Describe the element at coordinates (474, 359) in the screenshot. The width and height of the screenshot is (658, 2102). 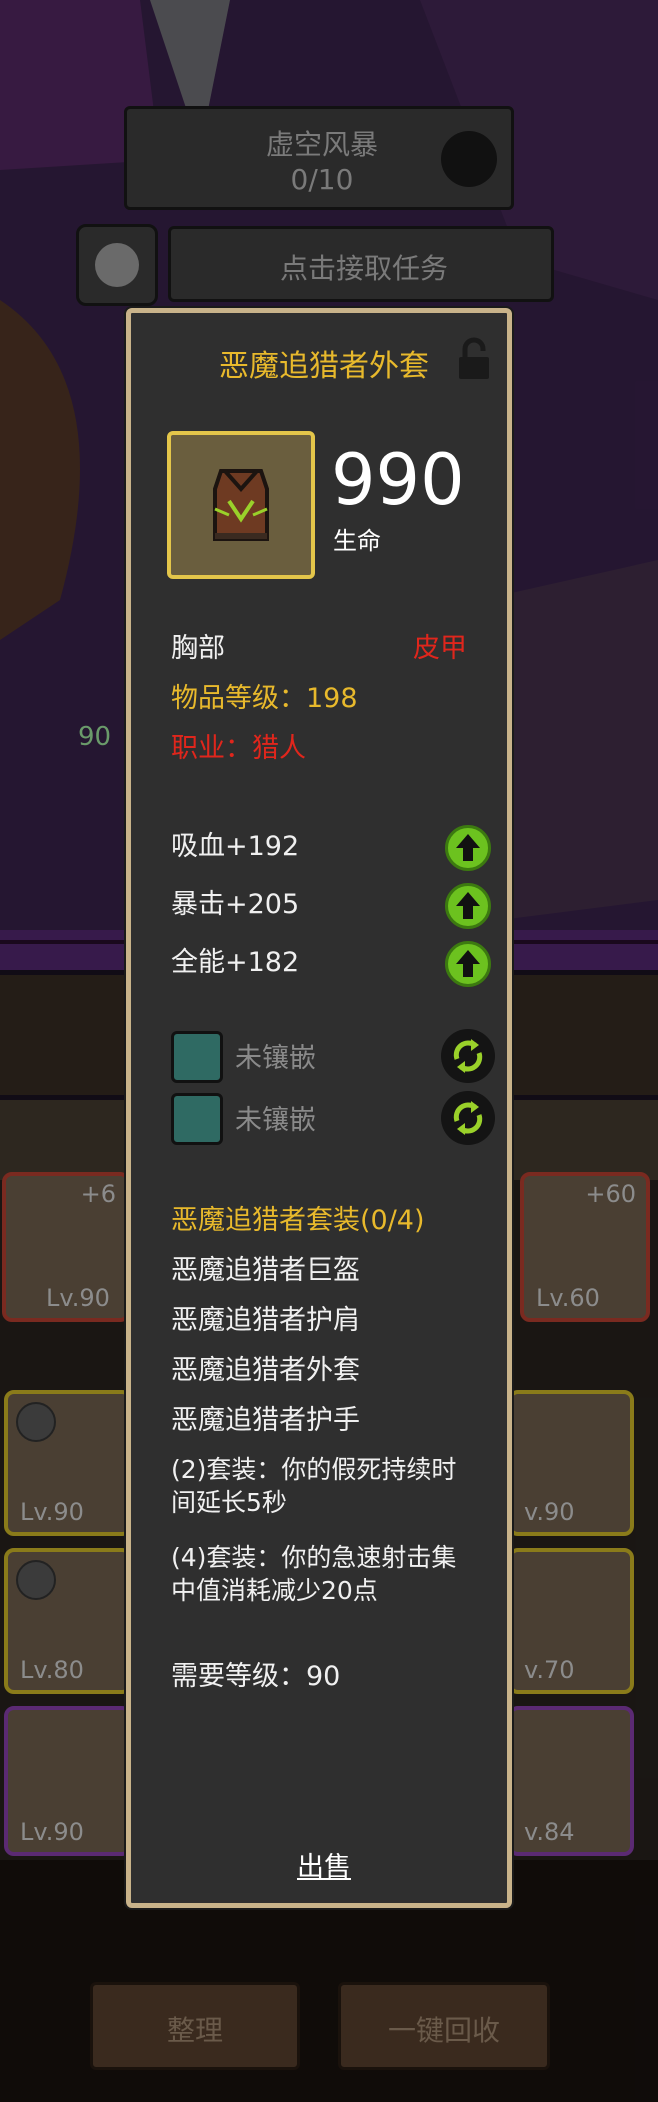
I see `padlock-icon` at that location.